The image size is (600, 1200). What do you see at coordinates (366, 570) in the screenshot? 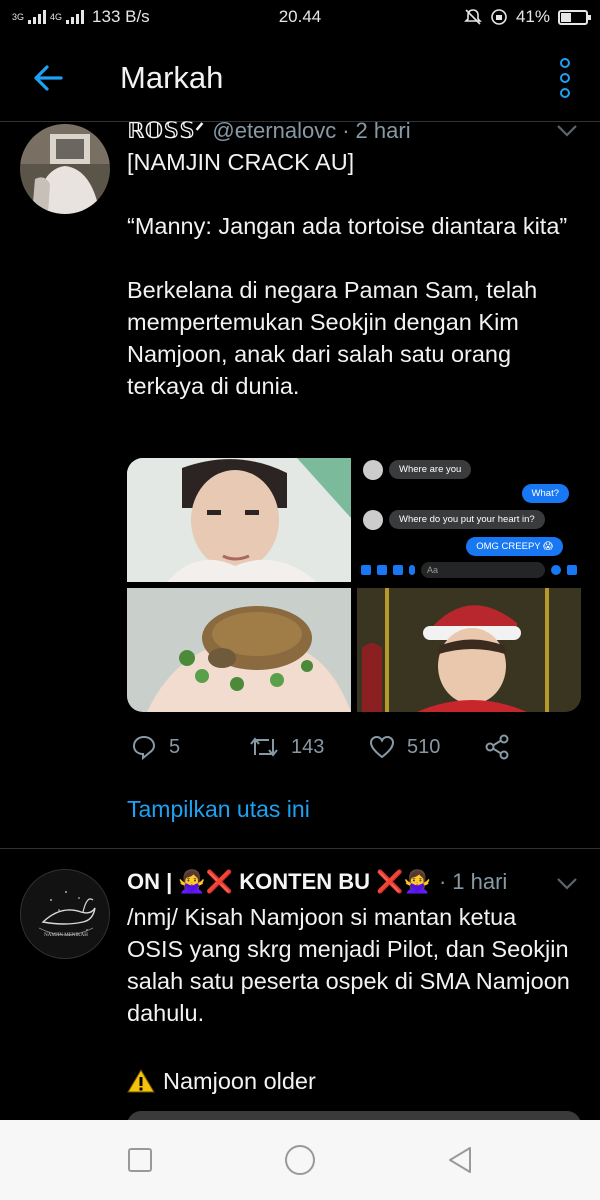
I see `apps-icon` at bounding box center [366, 570].